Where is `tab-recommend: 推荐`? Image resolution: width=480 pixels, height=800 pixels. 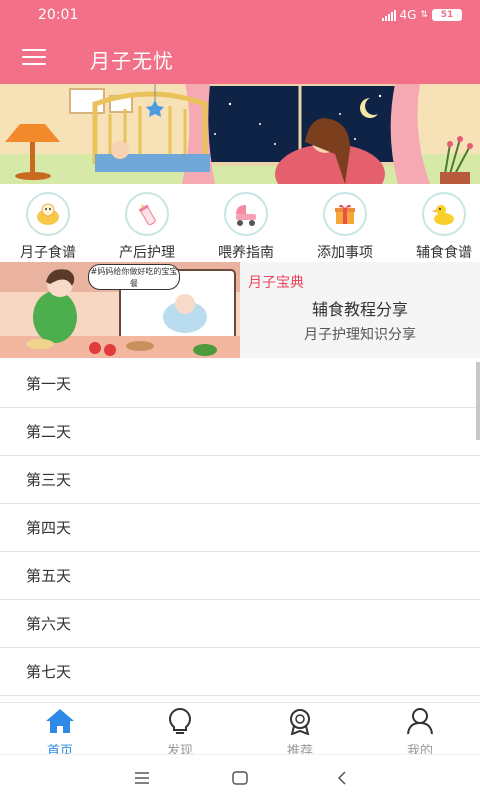 tab-recommend: 推荐 is located at coordinates (300, 732).